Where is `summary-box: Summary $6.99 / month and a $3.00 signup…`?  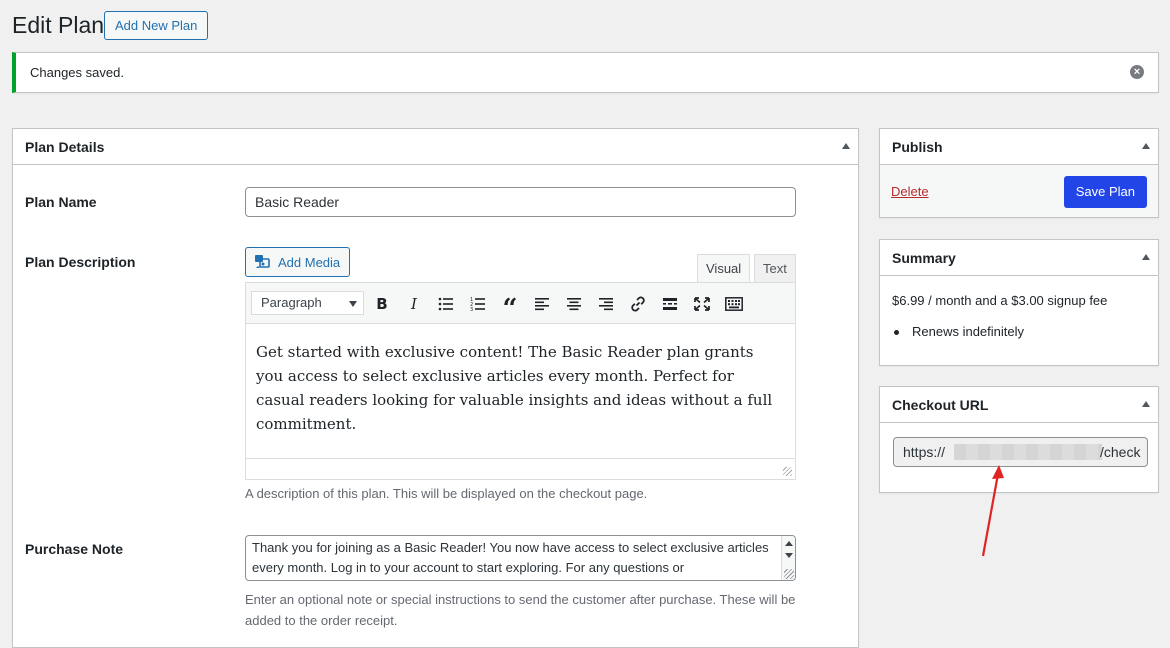 summary-box: Summary $6.99 / month and a $3.00 signup… is located at coordinates (1019, 302).